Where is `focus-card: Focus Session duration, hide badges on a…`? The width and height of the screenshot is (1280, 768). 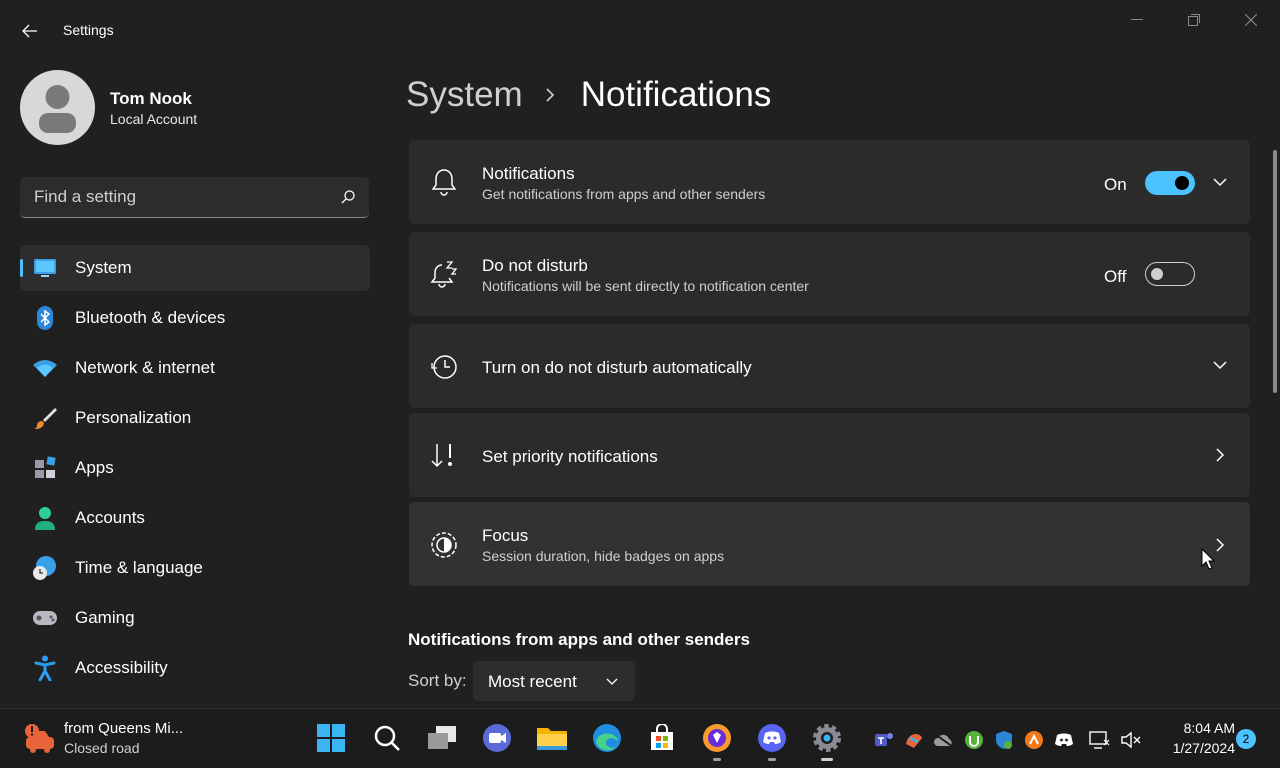
focus-card: Focus Session duration, hide badges on a… is located at coordinates (829, 544).